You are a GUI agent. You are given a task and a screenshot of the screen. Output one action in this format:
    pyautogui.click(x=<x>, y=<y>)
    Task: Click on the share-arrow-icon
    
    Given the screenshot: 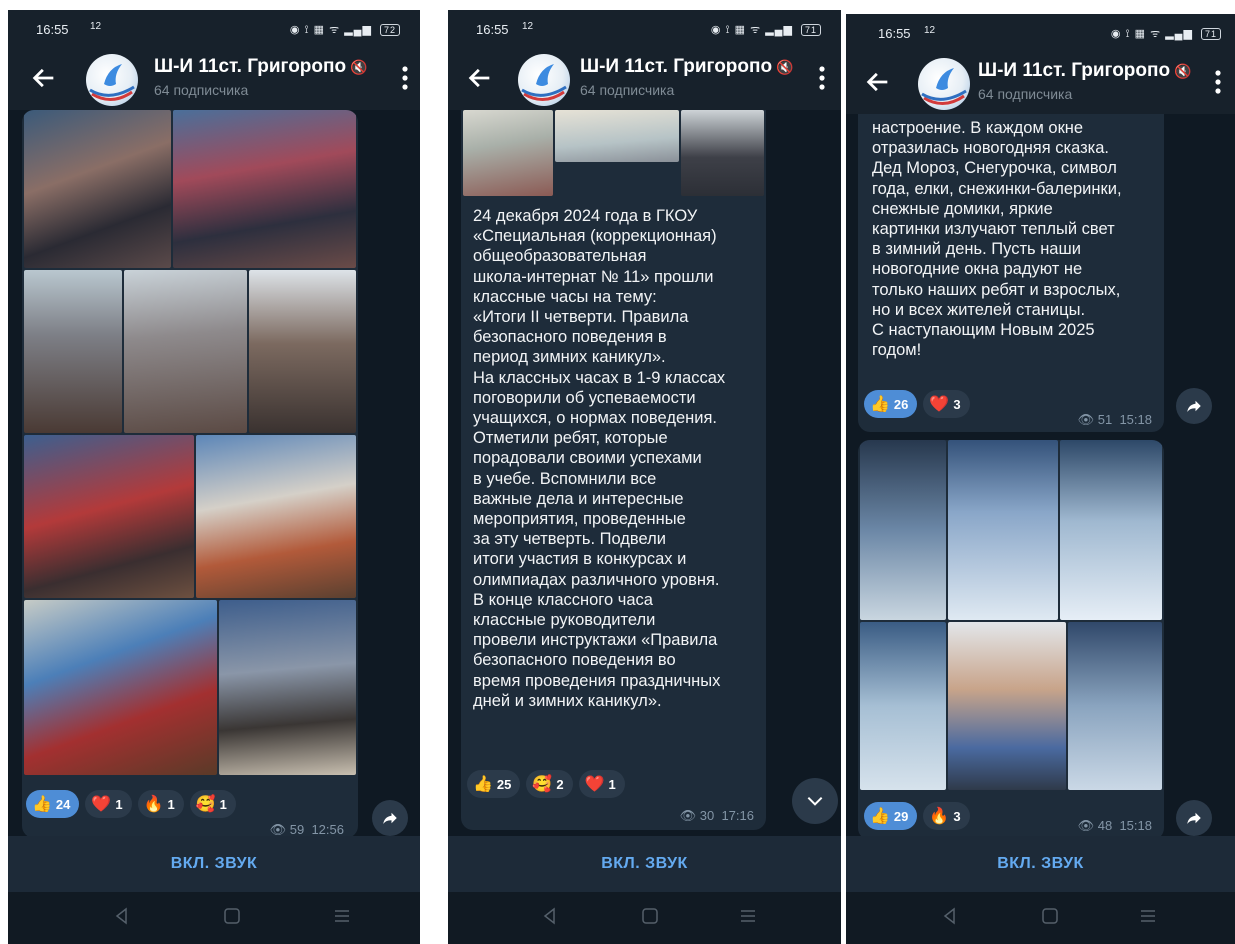 What is the action you would take?
    pyautogui.click(x=1194, y=818)
    